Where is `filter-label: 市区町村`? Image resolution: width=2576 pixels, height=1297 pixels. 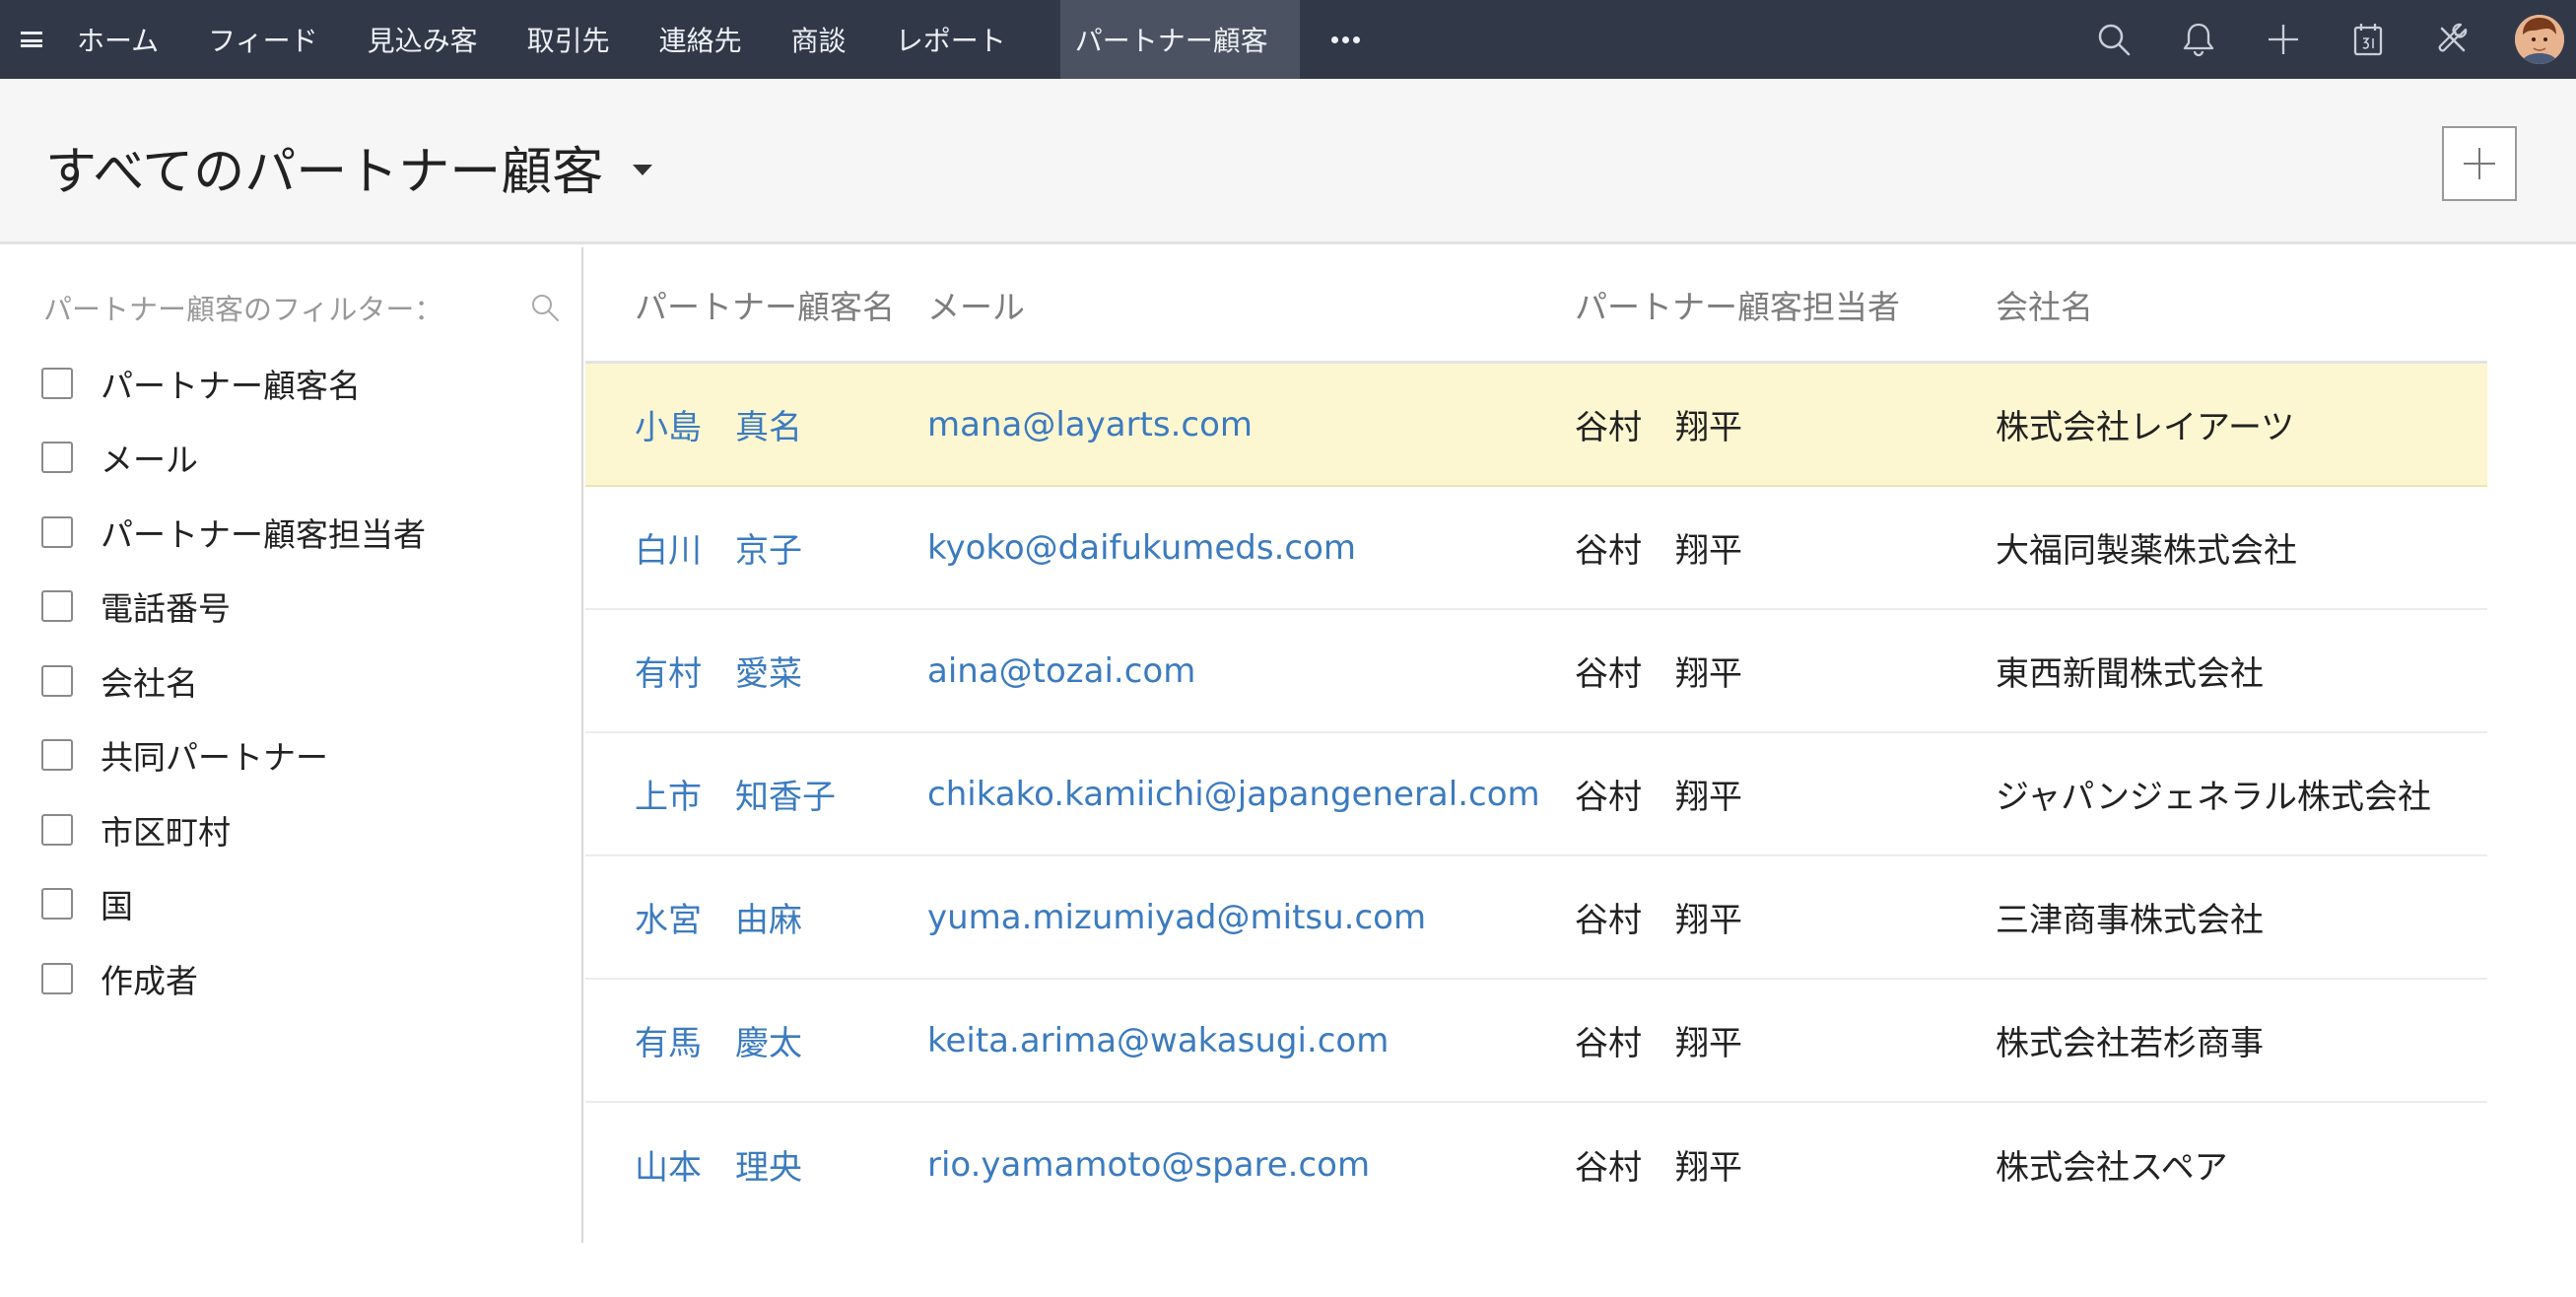 filter-label: 市区町村 is located at coordinates (166, 832).